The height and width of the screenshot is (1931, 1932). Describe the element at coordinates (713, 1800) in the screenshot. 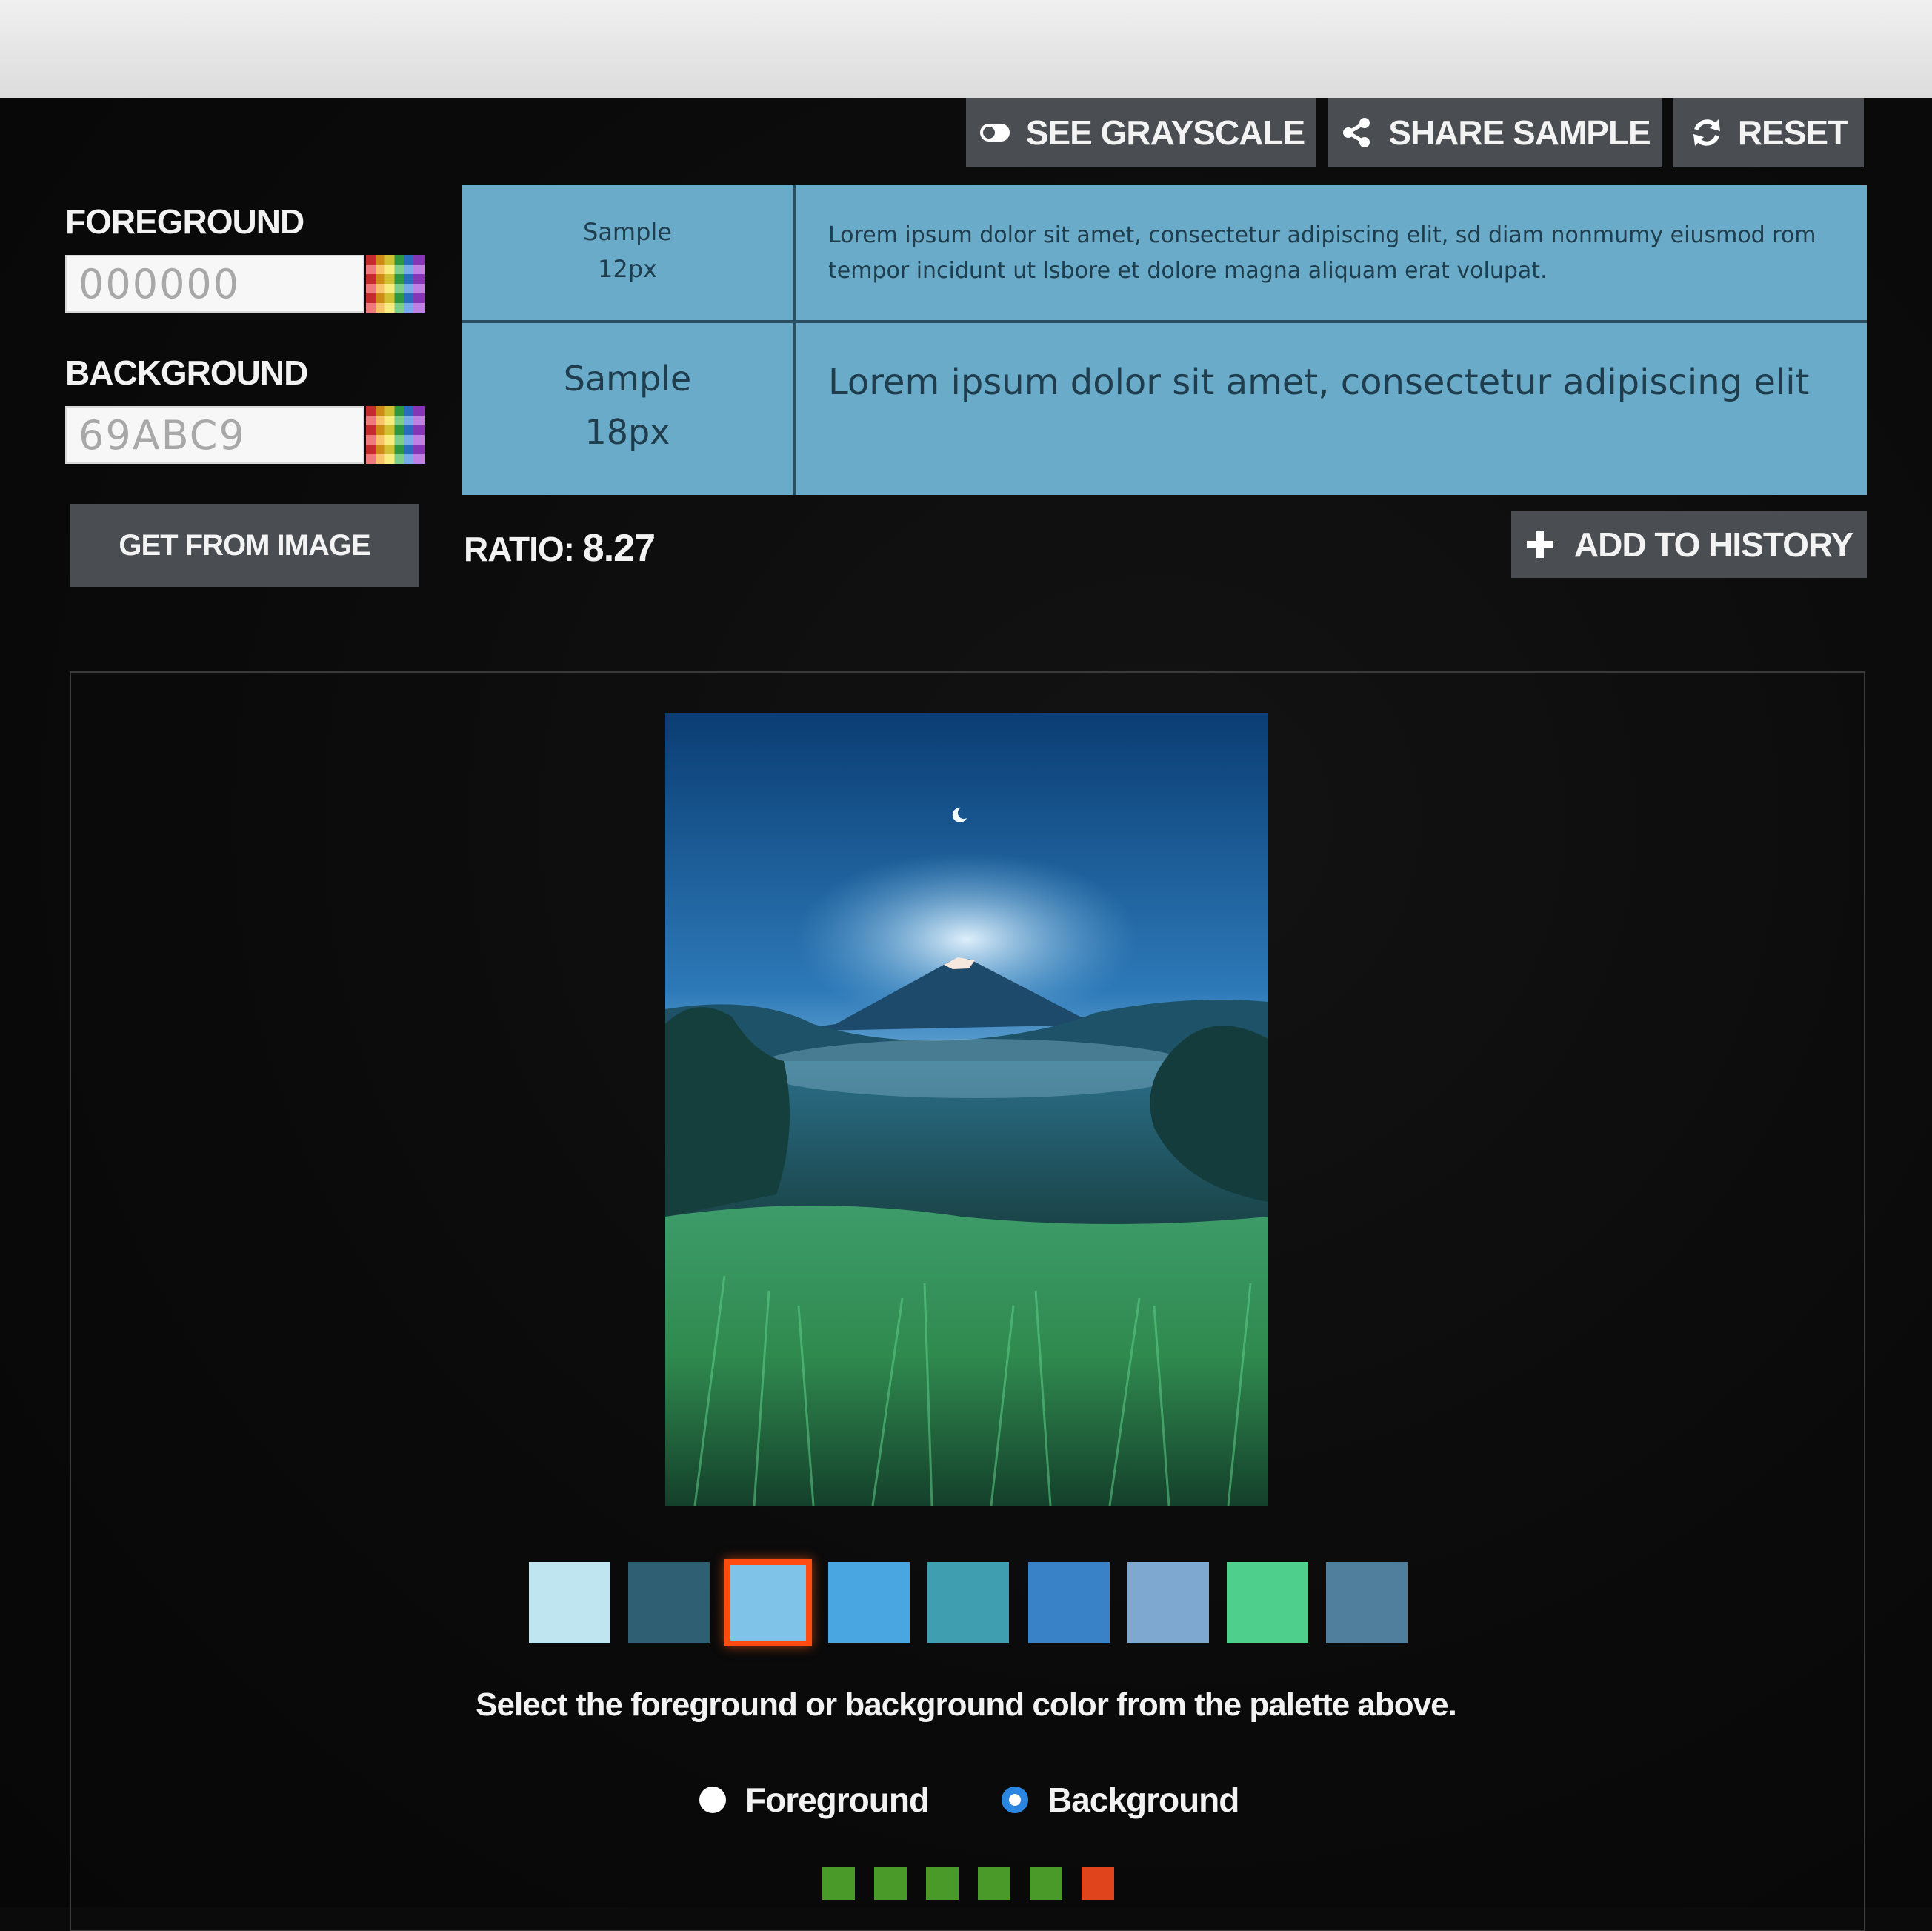

I see `foreground-radio` at that location.